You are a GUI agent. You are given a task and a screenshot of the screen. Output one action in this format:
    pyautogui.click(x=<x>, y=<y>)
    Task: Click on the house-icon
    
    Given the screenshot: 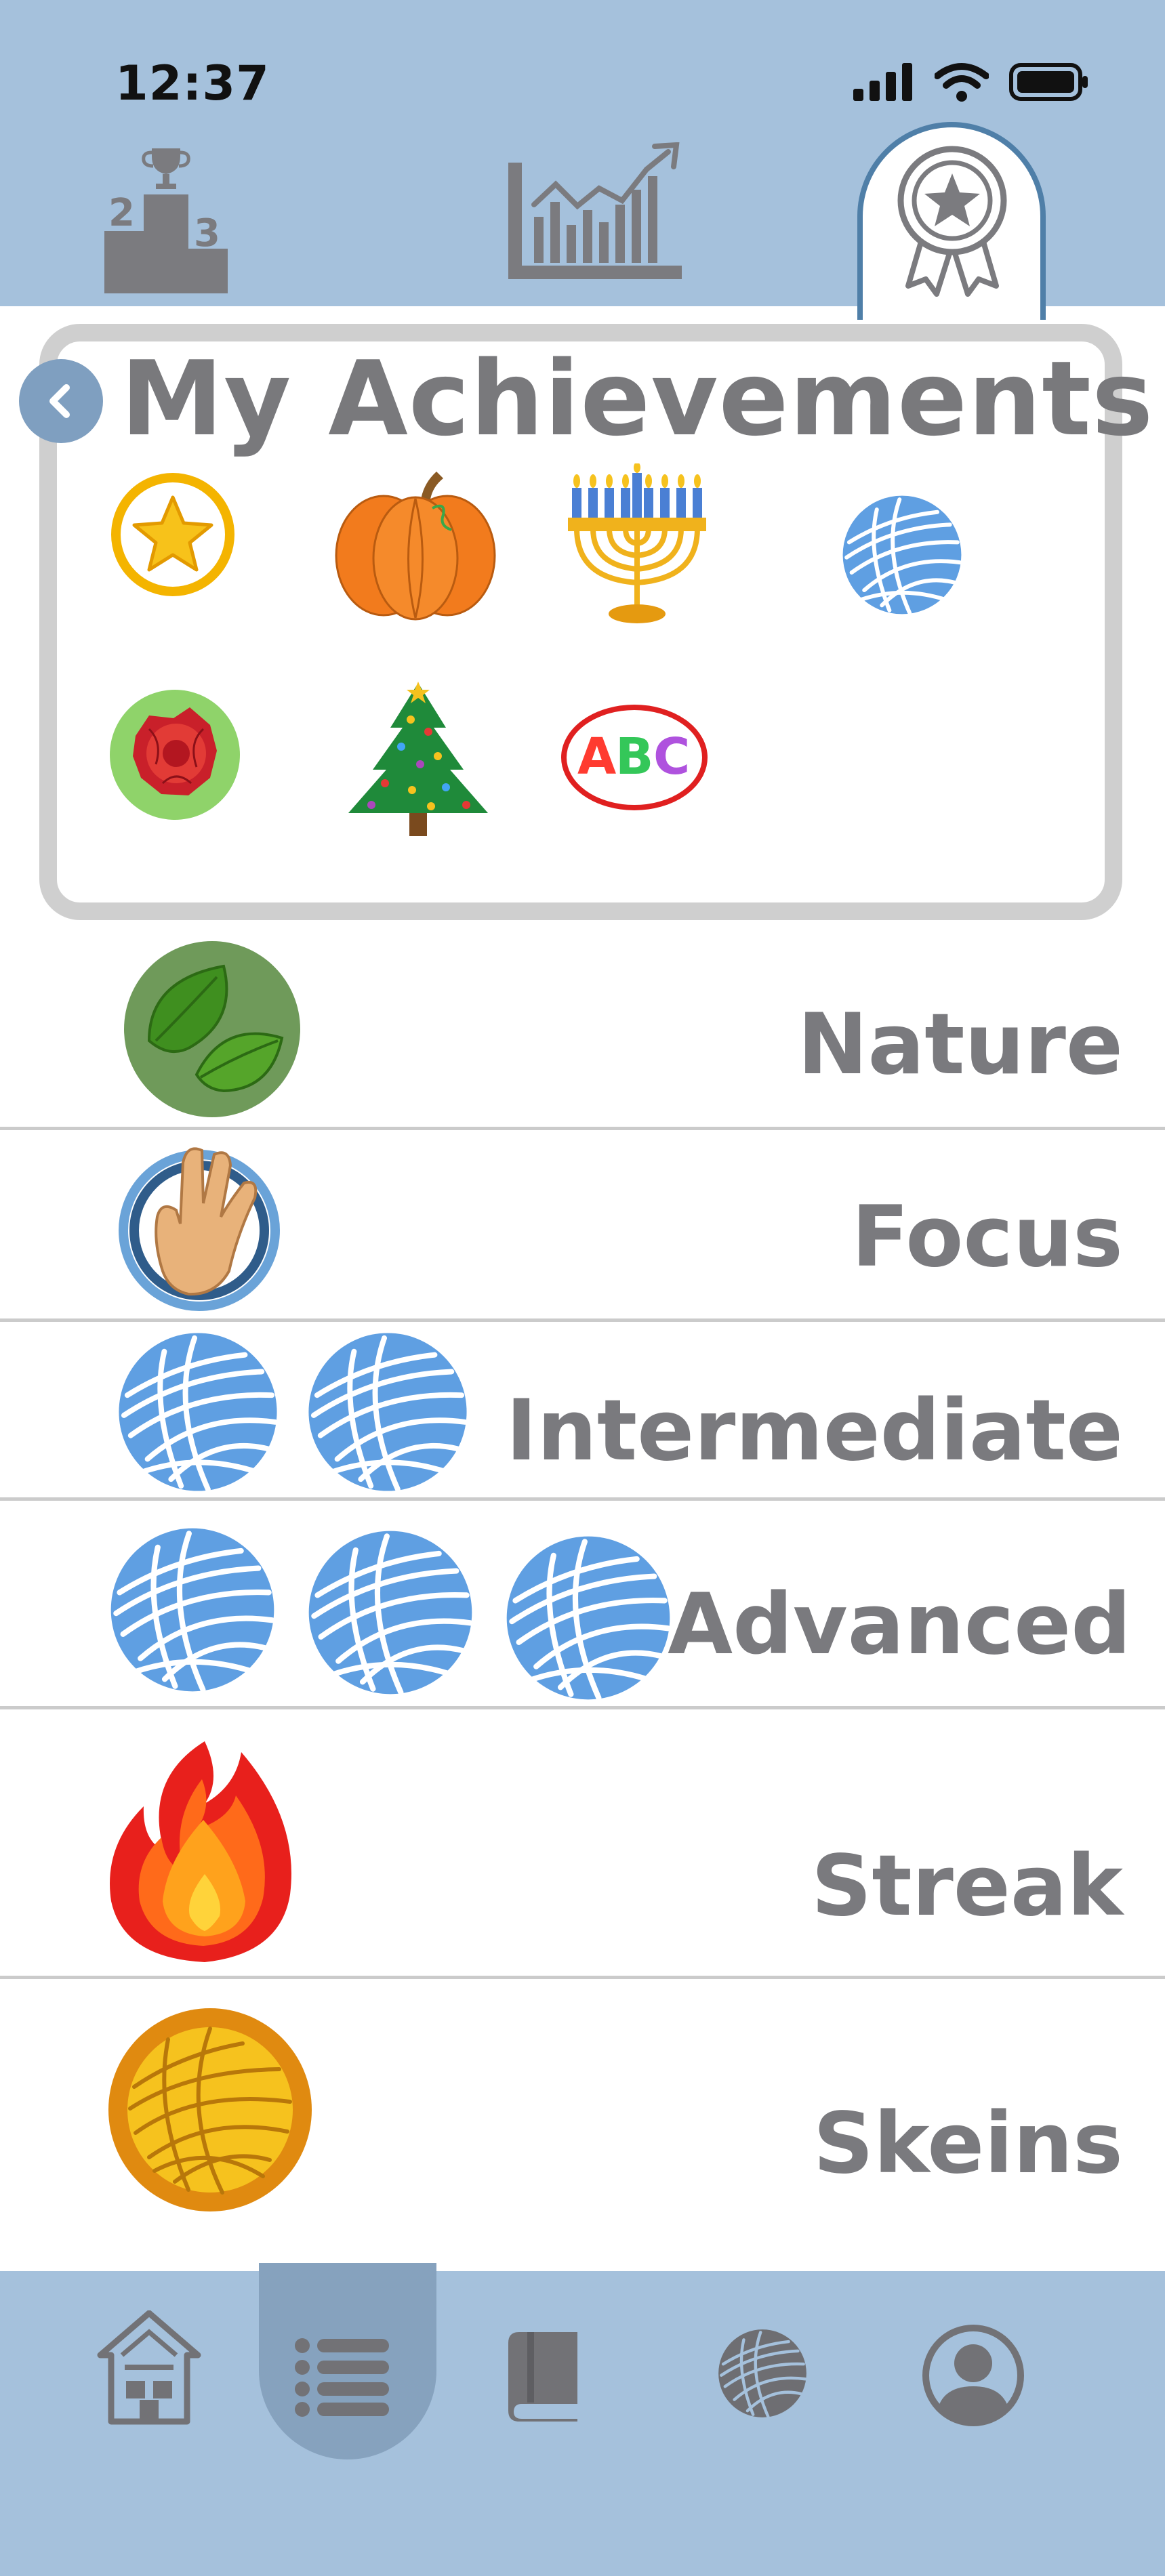 What is the action you would take?
    pyautogui.click(x=149, y=2367)
    